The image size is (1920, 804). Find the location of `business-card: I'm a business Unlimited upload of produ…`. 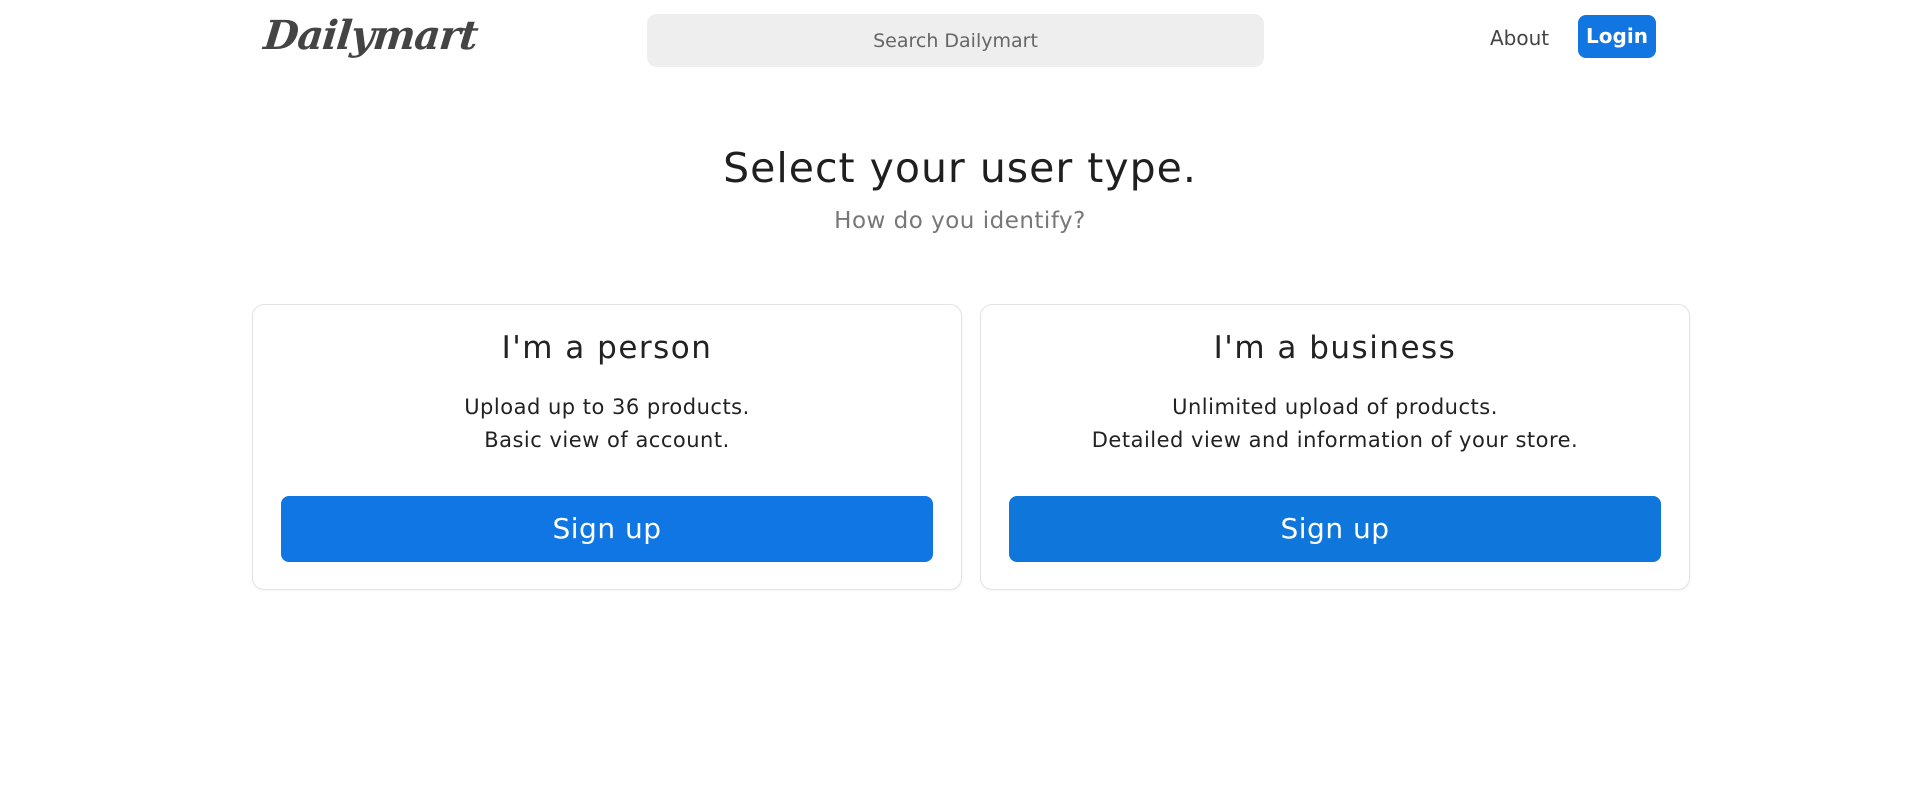

business-card: I'm a business Unlimited upload of produ… is located at coordinates (1335, 447).